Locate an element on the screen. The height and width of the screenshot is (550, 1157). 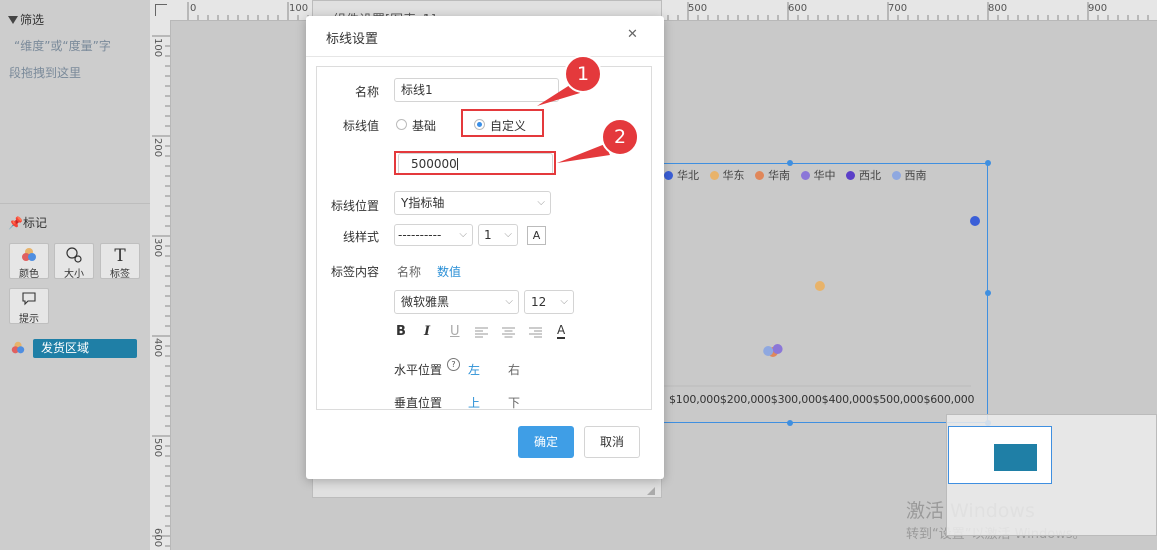
callout-2-arrow is located at coordinates (583, 153).